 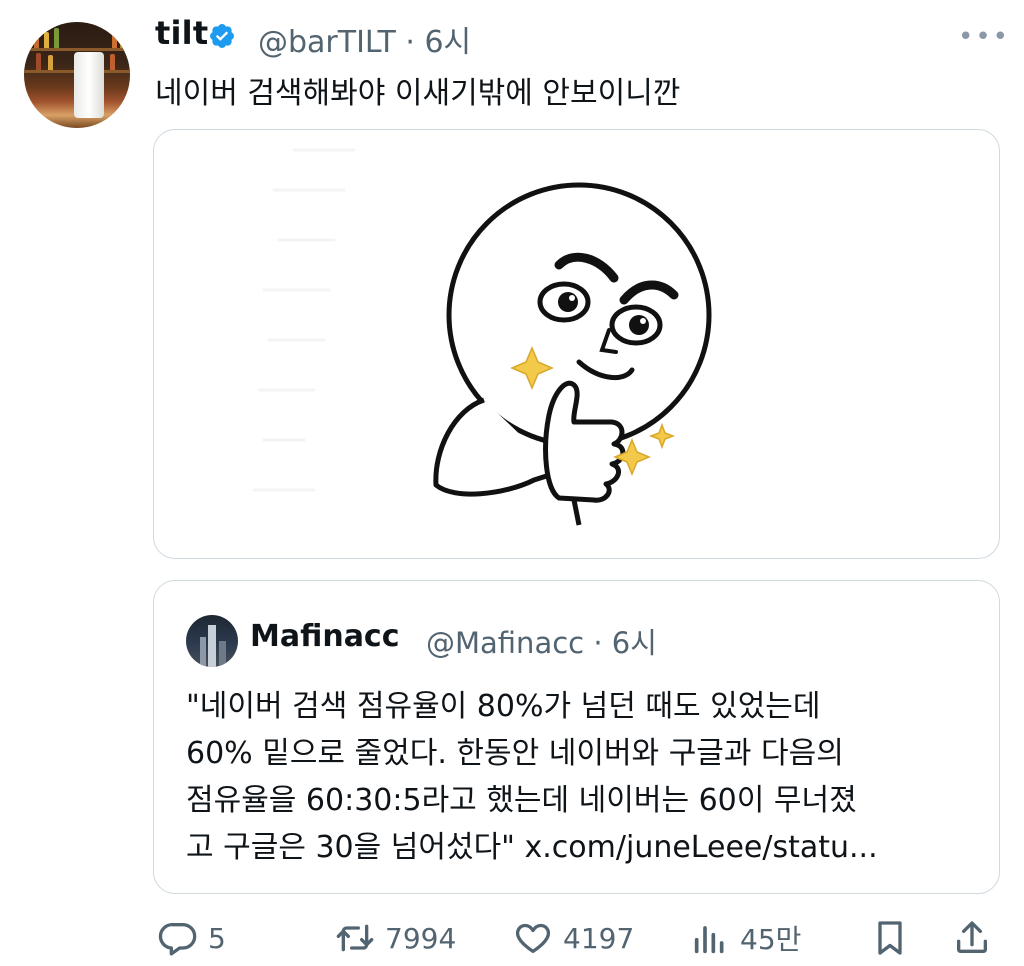 I want to click on share-button, so click(x=972, y=938).